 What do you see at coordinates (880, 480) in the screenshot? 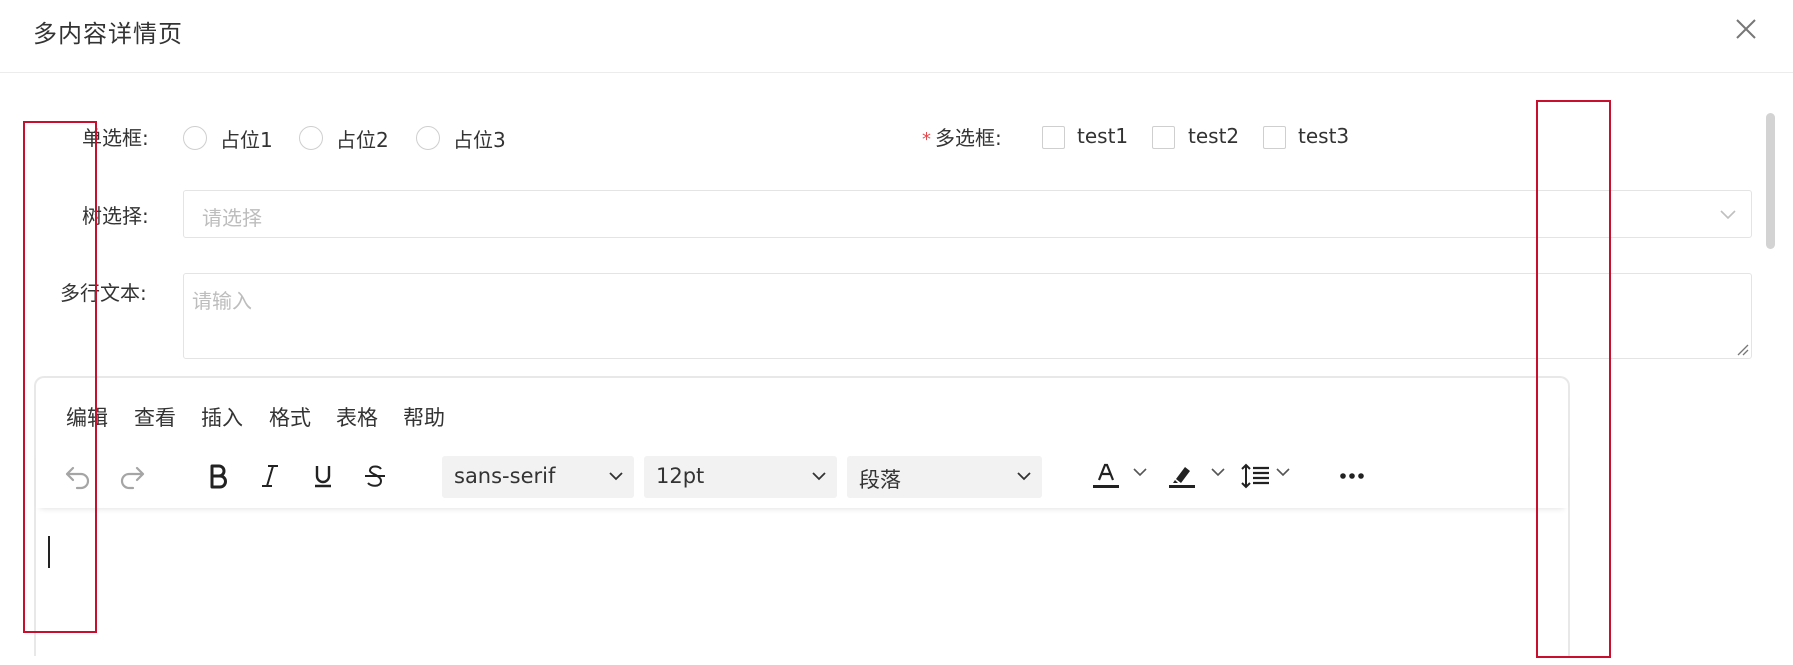
I see `block-format-value: 段落` at bounding box center [880, 480].